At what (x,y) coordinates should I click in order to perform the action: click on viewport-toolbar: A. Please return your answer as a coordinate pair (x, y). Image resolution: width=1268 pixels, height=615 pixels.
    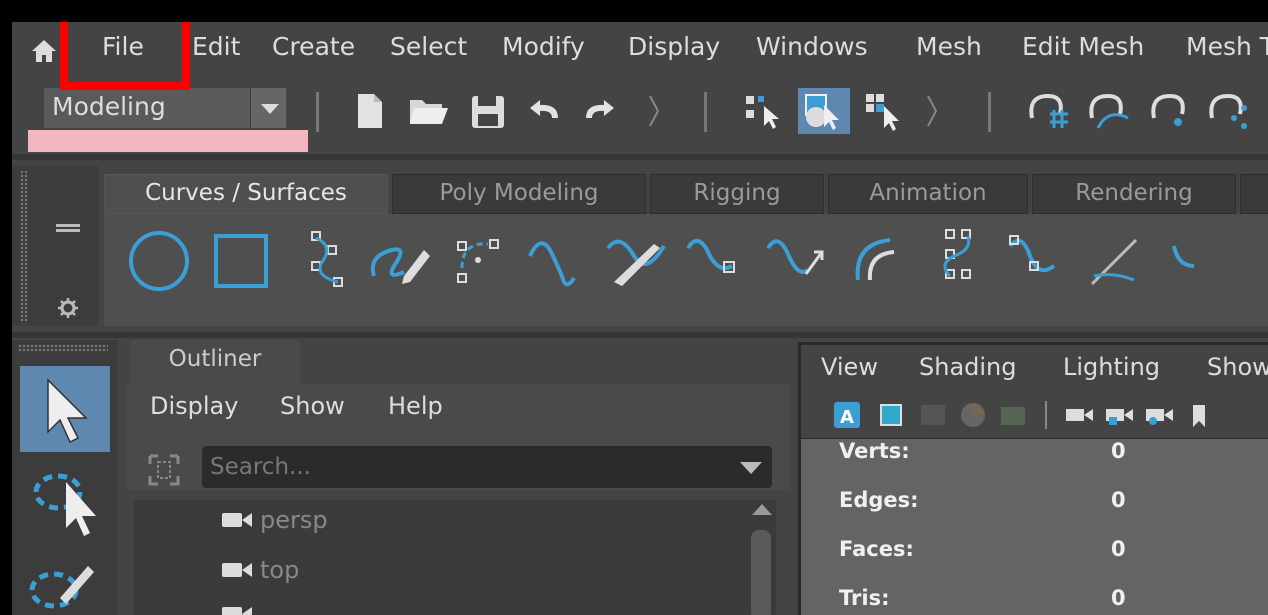
    Looking at the image, I should click on (1034, 414).